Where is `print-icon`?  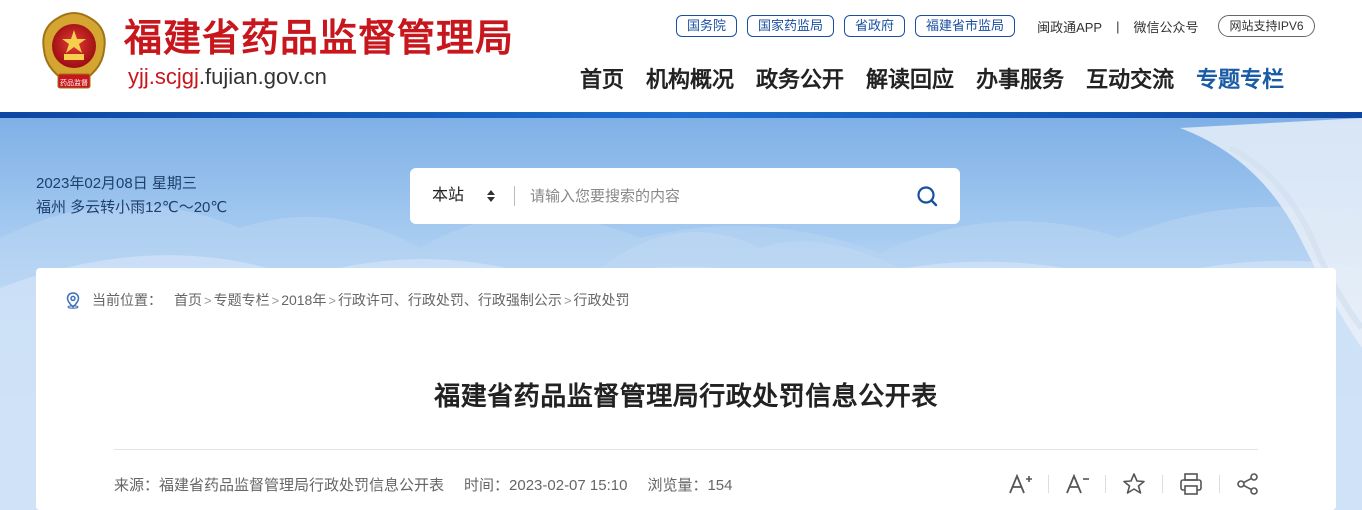
print-icon is located at coordinates (1191, 484).